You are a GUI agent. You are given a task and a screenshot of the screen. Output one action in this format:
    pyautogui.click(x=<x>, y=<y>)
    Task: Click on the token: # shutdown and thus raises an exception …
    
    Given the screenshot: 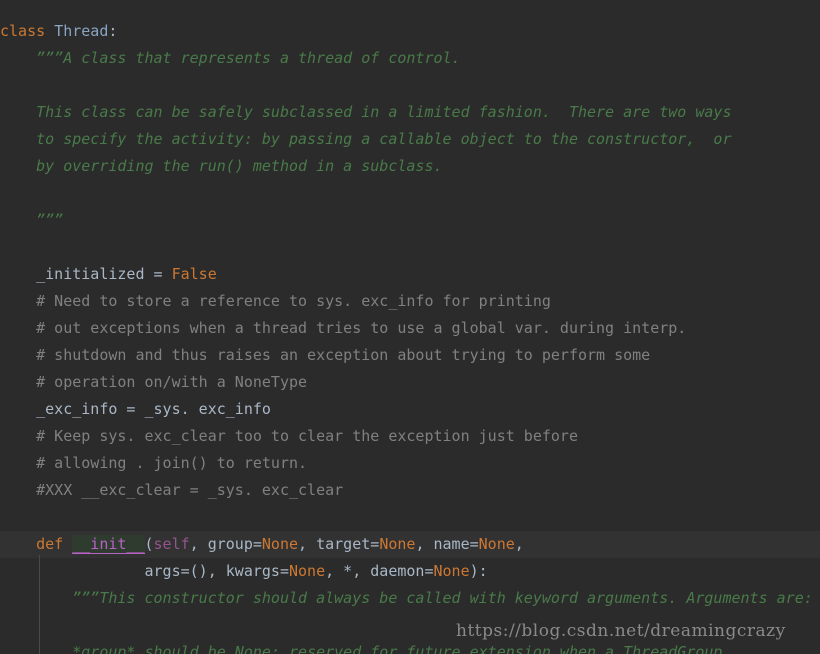 What is the action you would take?
    pyautogui.click(x=325, y=355)
    